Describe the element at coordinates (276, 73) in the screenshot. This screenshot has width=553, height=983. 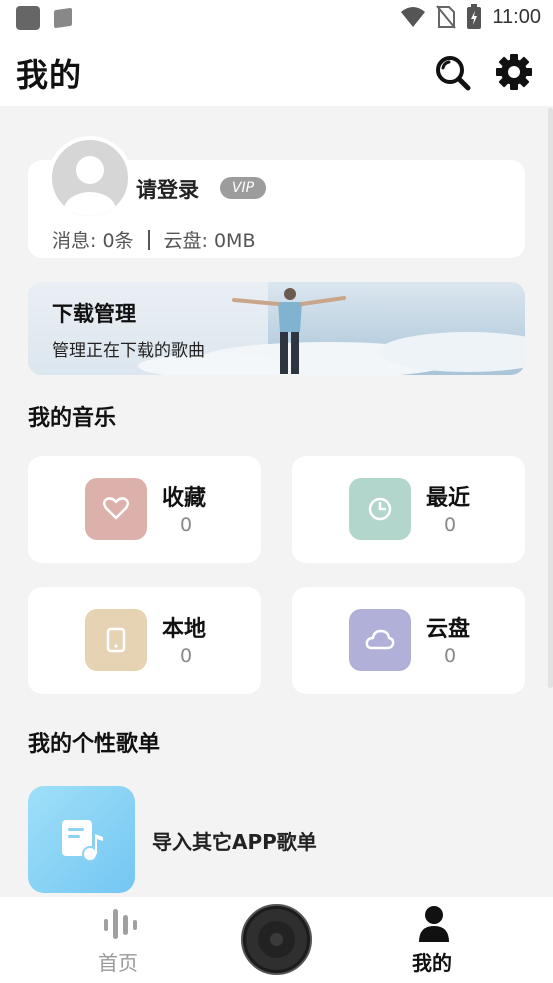
I see `top-bar: 我的` at that location.